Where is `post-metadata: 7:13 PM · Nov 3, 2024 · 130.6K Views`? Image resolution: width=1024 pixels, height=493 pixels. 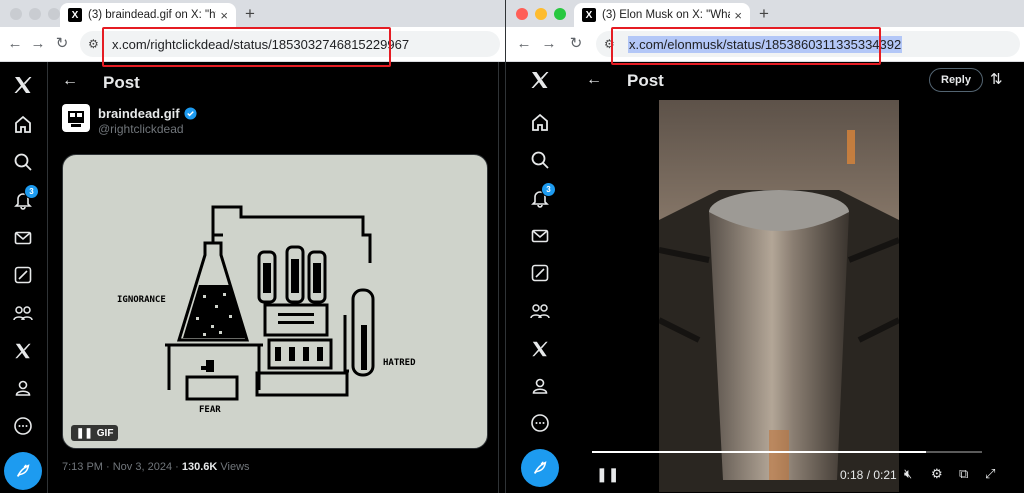 post-metadata: 7:13 PM · Nov 3, 2024 · 130.6K Views is located at coordinates (156, 467).